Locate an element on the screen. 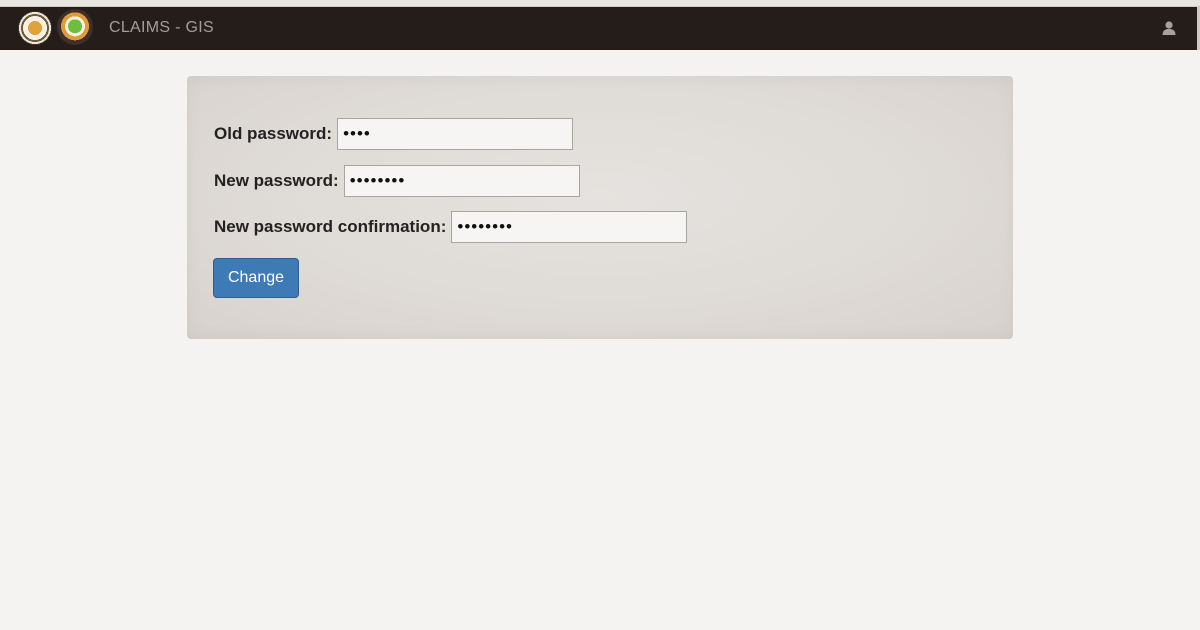  confirm-password-label: New password confirmation: is located at coordinates (330, 226).